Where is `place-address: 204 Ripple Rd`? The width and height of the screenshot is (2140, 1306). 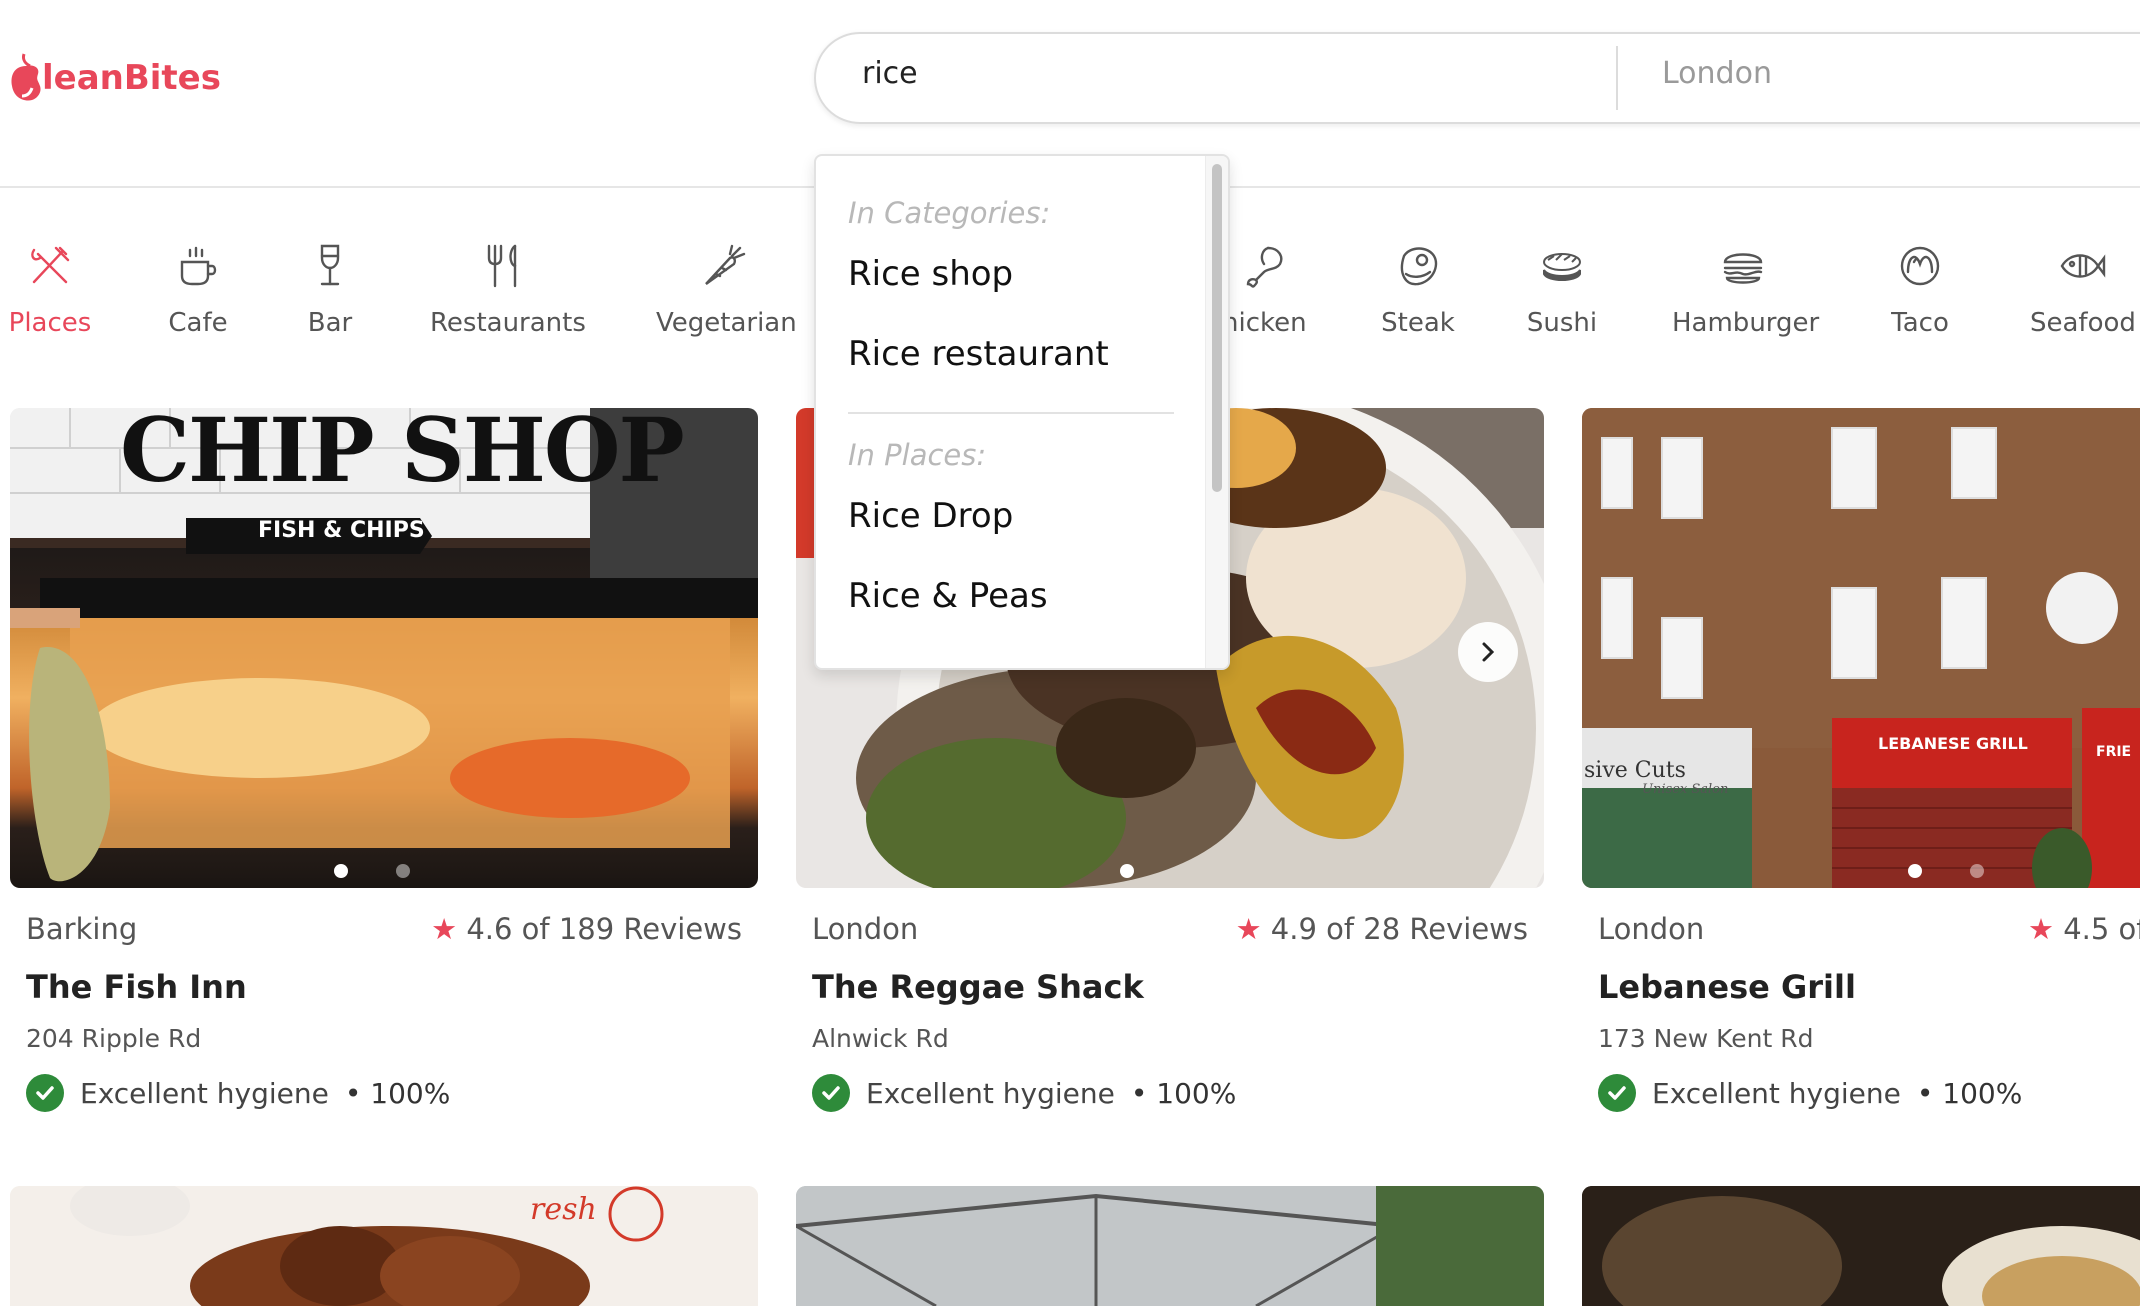
place-address: 204 Ripple Rd is located at coordinates (114, 1038).